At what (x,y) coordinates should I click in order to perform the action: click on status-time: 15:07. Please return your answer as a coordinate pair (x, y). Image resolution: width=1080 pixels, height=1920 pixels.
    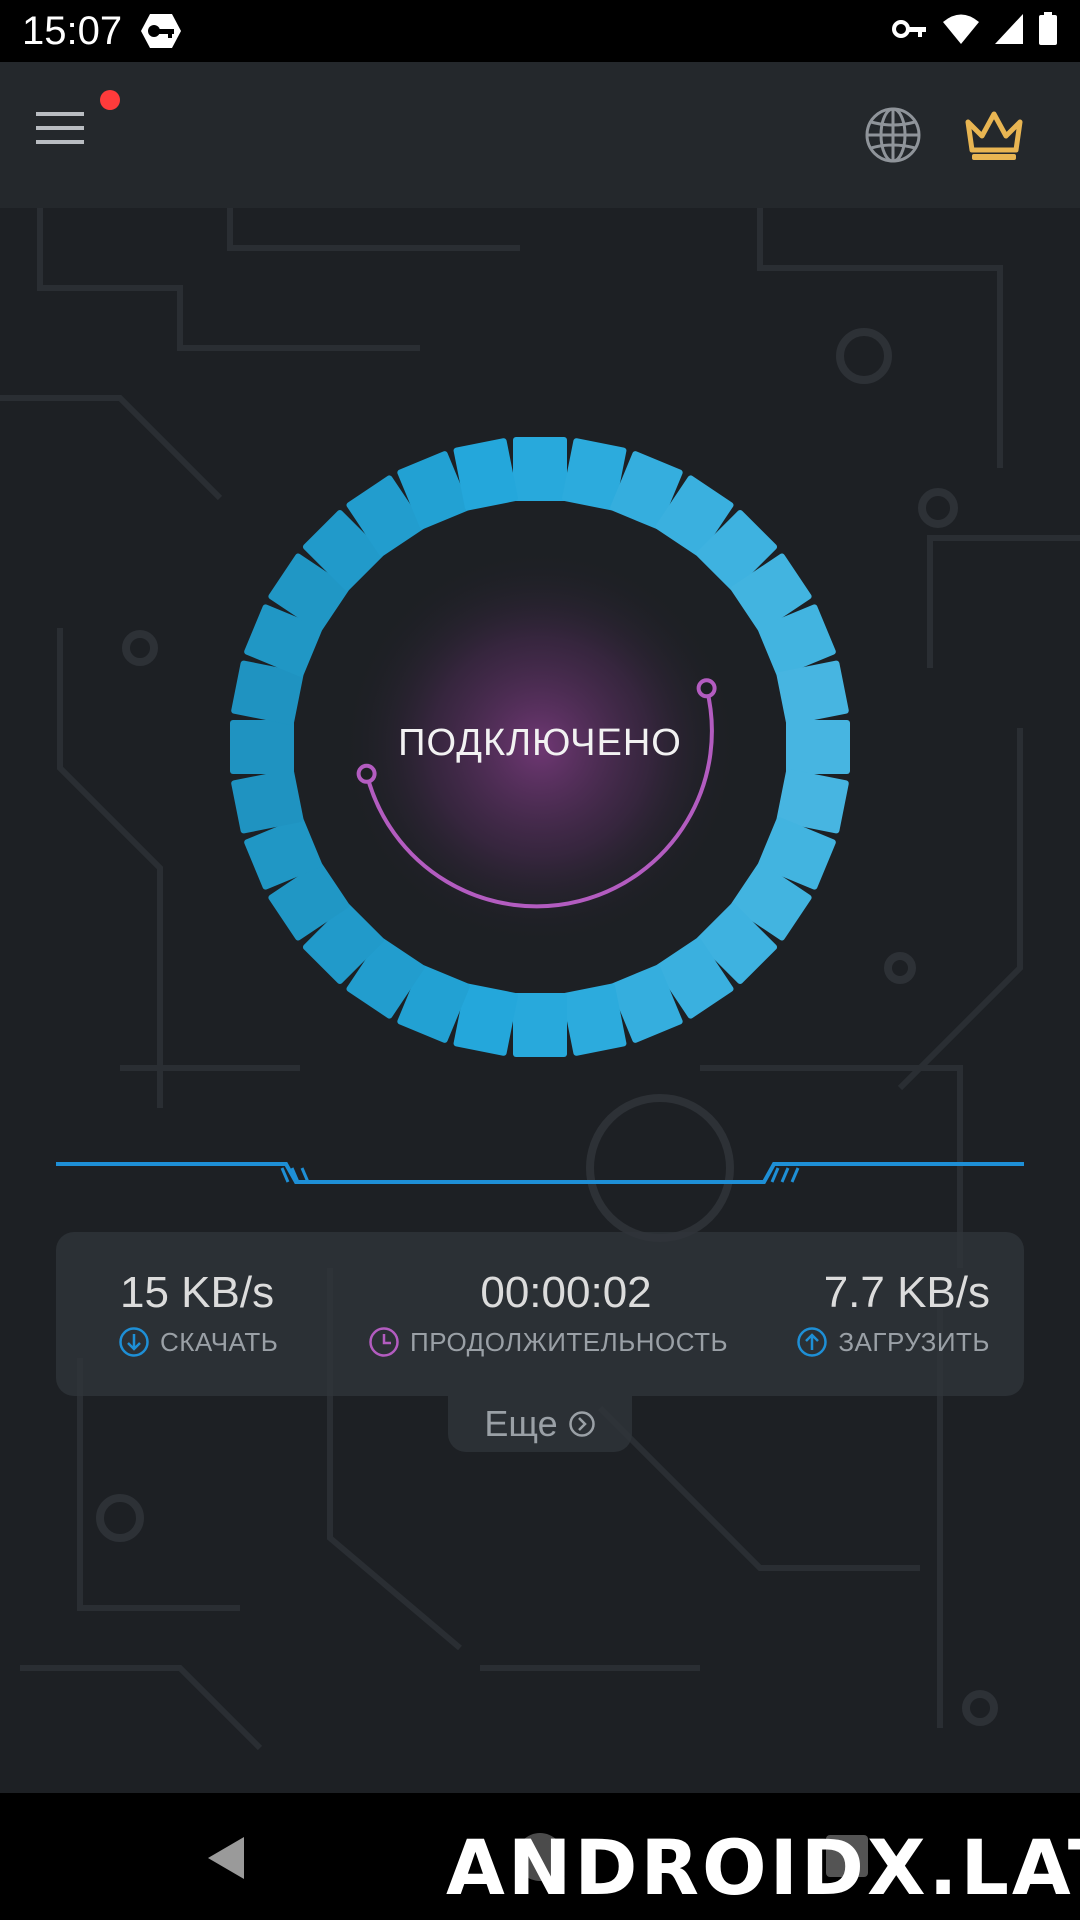
    Looking at the image, I should click on (72, 31).